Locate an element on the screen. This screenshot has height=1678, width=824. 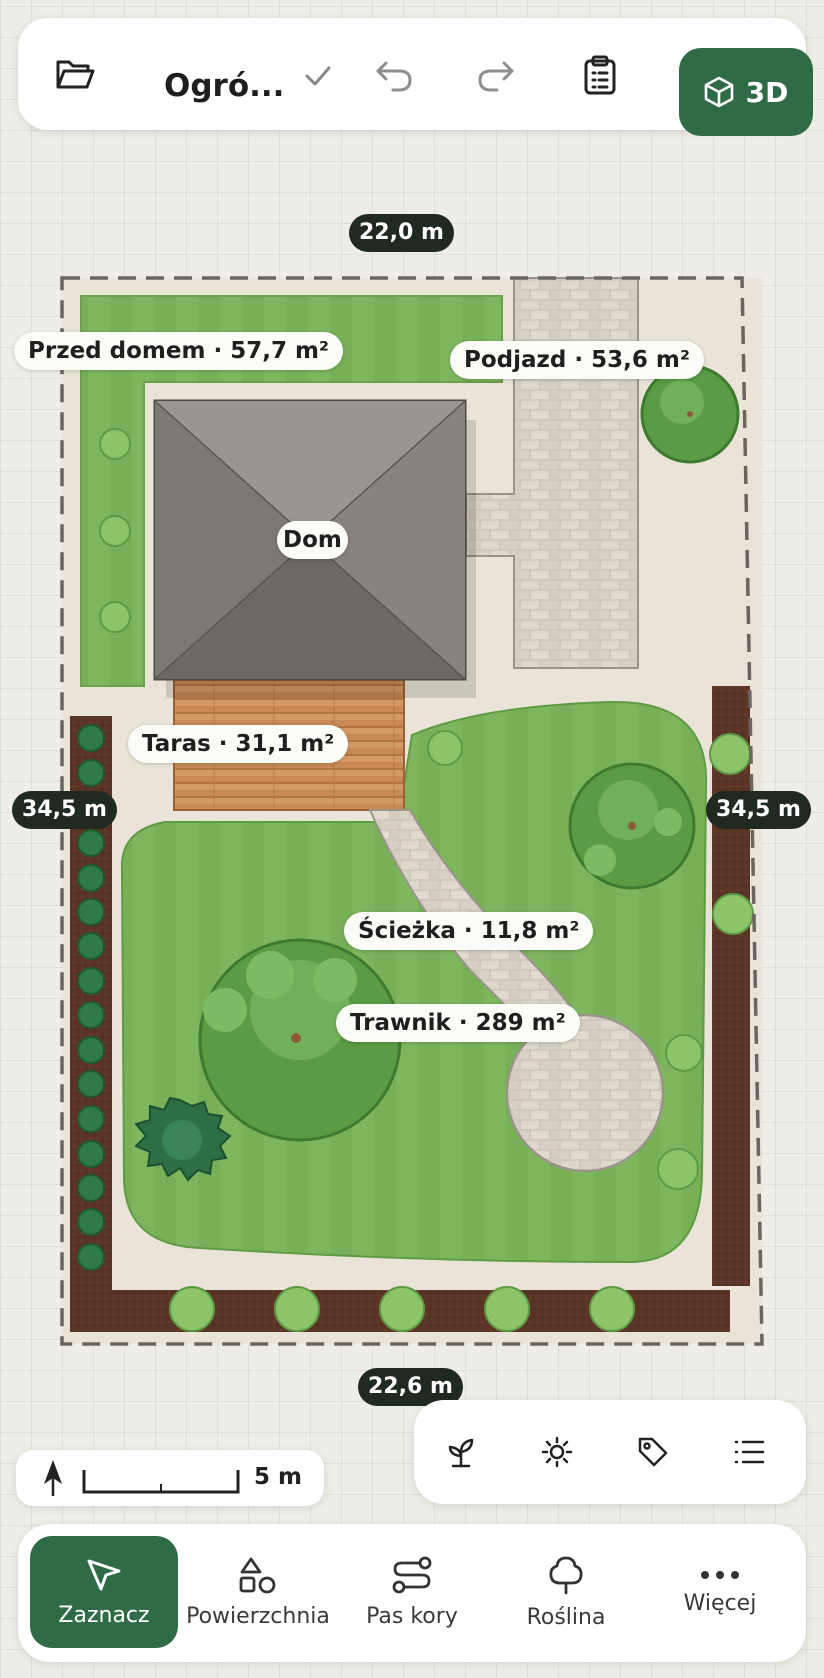
view-3d-button: 3D is located at coordinates (746, 92).